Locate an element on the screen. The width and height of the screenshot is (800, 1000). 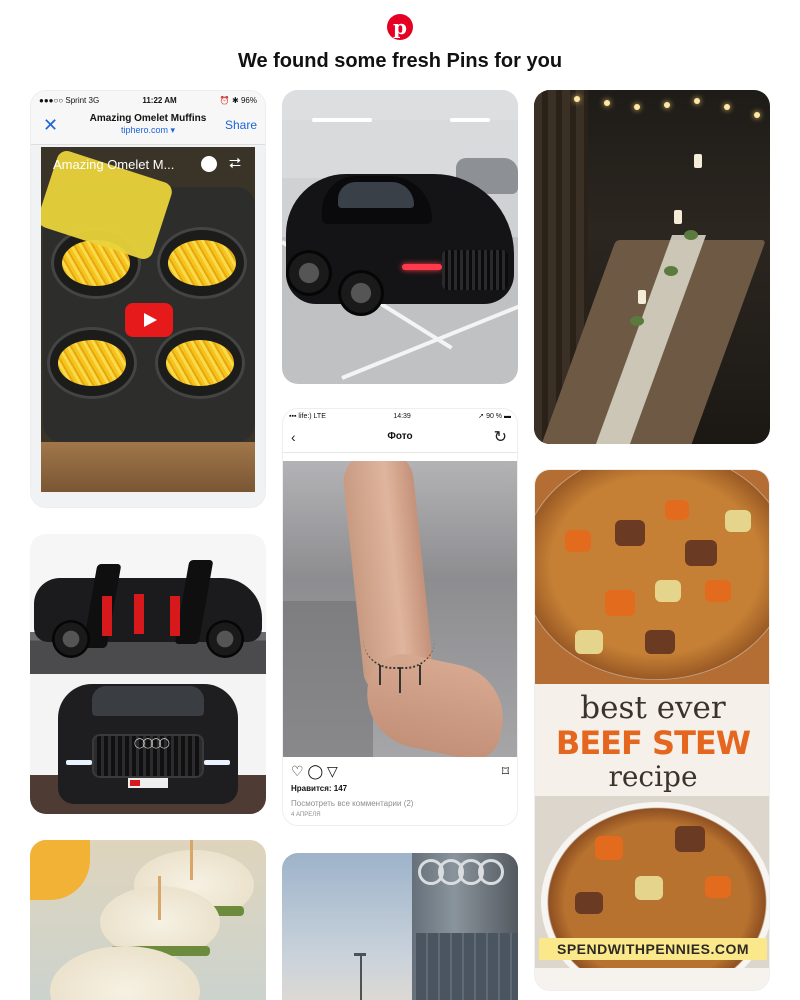
source-site: SPENDWITHPENNIES.COM is located at coordinates (653, 949).